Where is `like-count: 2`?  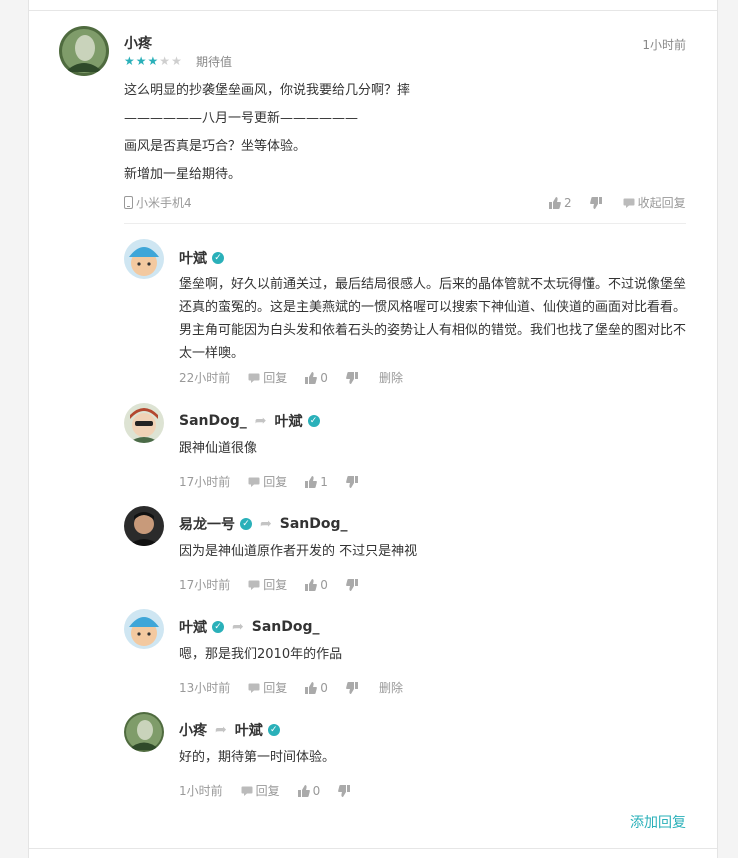
like-count: 2 is located at coordinates (568, 202).